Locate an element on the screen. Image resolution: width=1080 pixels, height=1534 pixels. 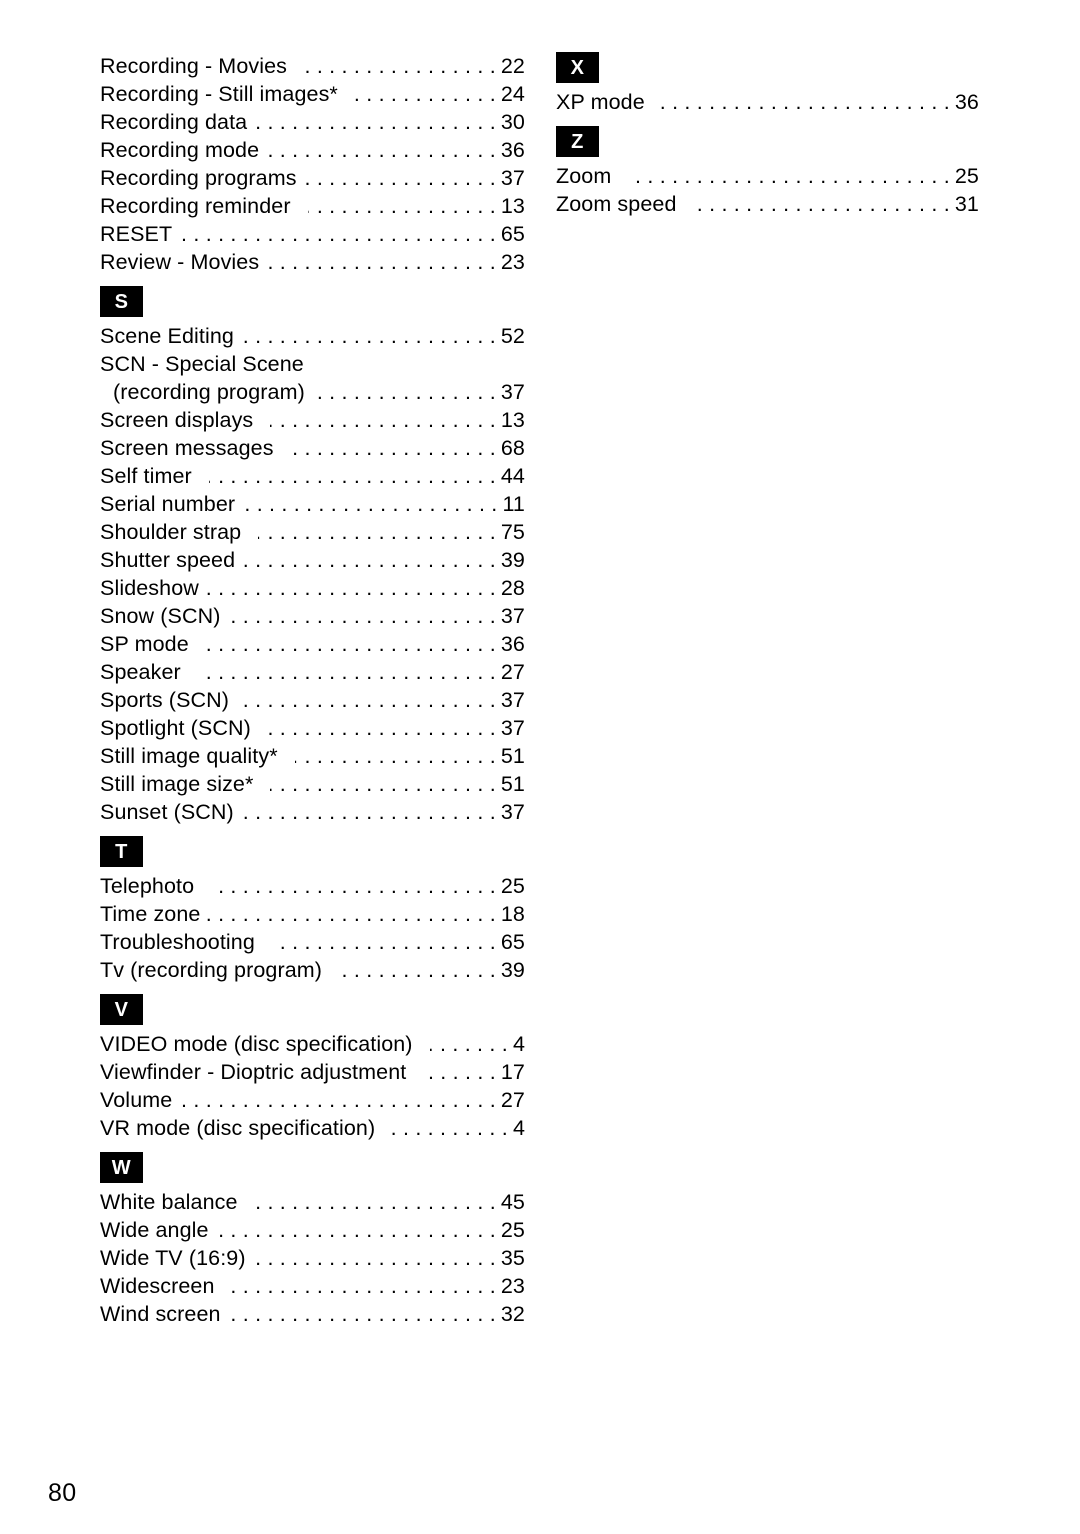
index-entry: Telephoto 25 is located at coordinates (312, 886).